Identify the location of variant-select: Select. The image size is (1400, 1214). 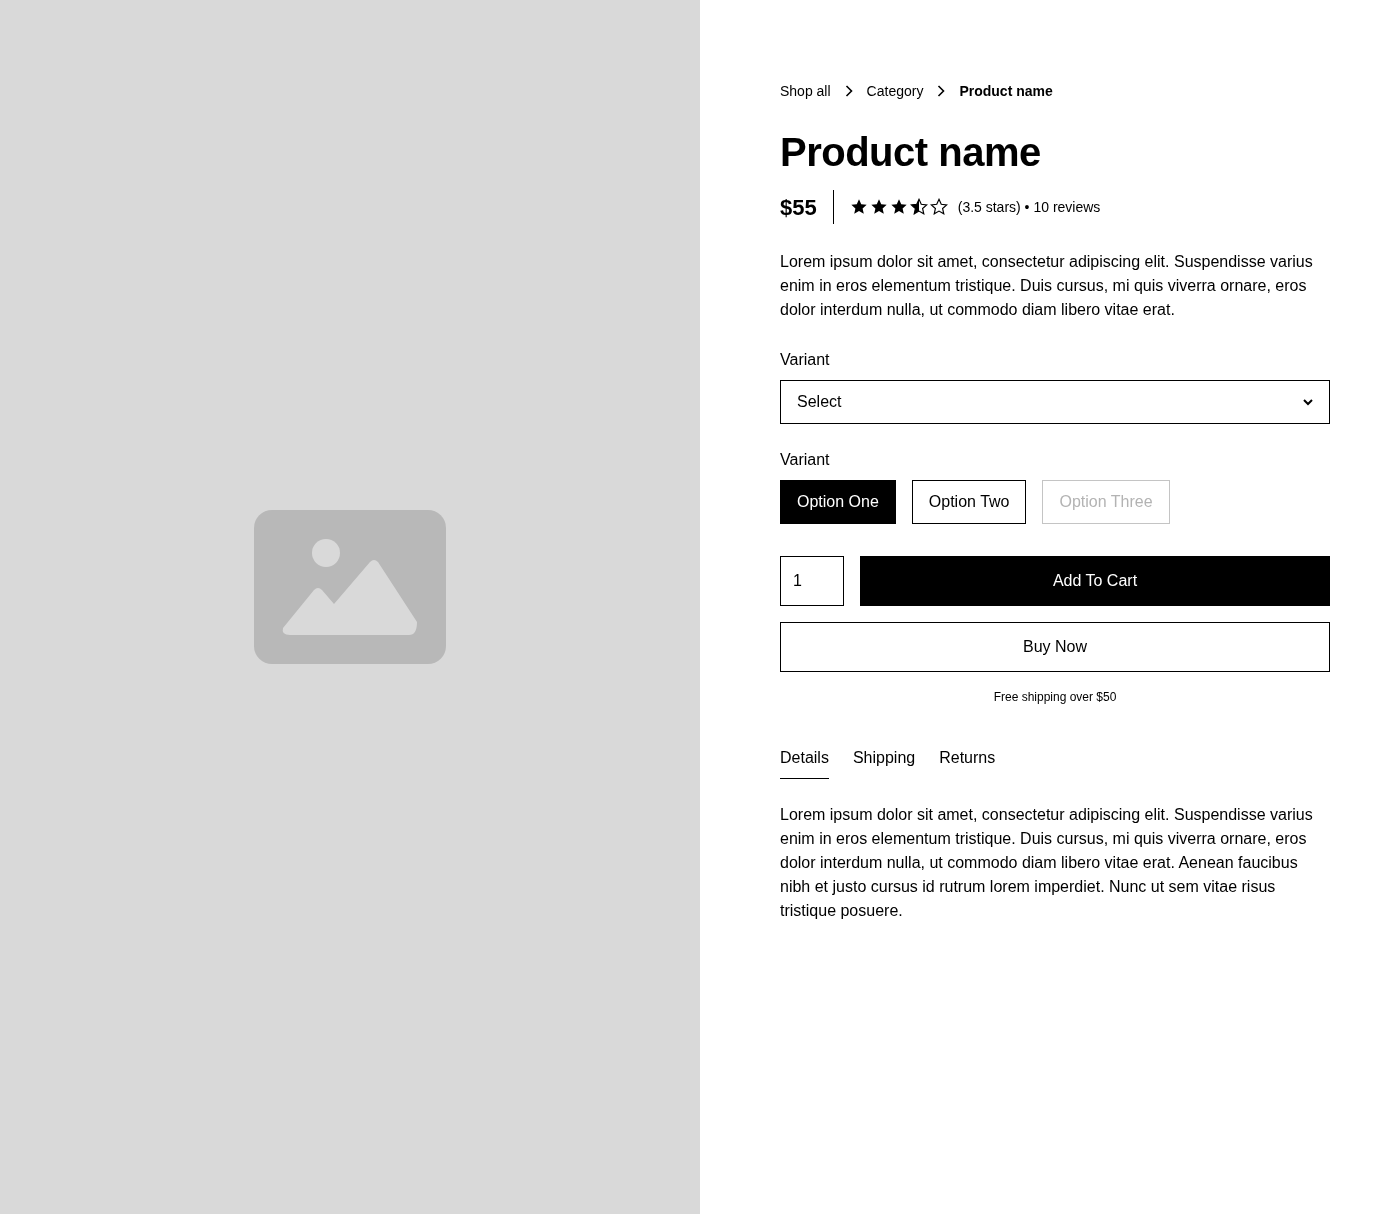
(1055, 402).